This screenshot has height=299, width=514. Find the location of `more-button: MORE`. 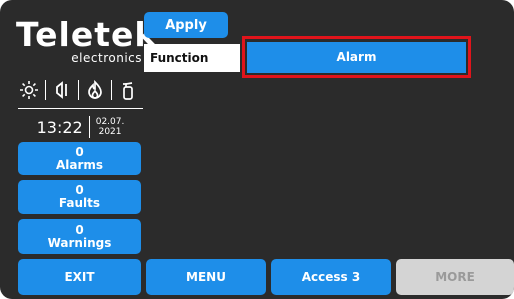

more-button: MORE is located at coordinates (455, 277).